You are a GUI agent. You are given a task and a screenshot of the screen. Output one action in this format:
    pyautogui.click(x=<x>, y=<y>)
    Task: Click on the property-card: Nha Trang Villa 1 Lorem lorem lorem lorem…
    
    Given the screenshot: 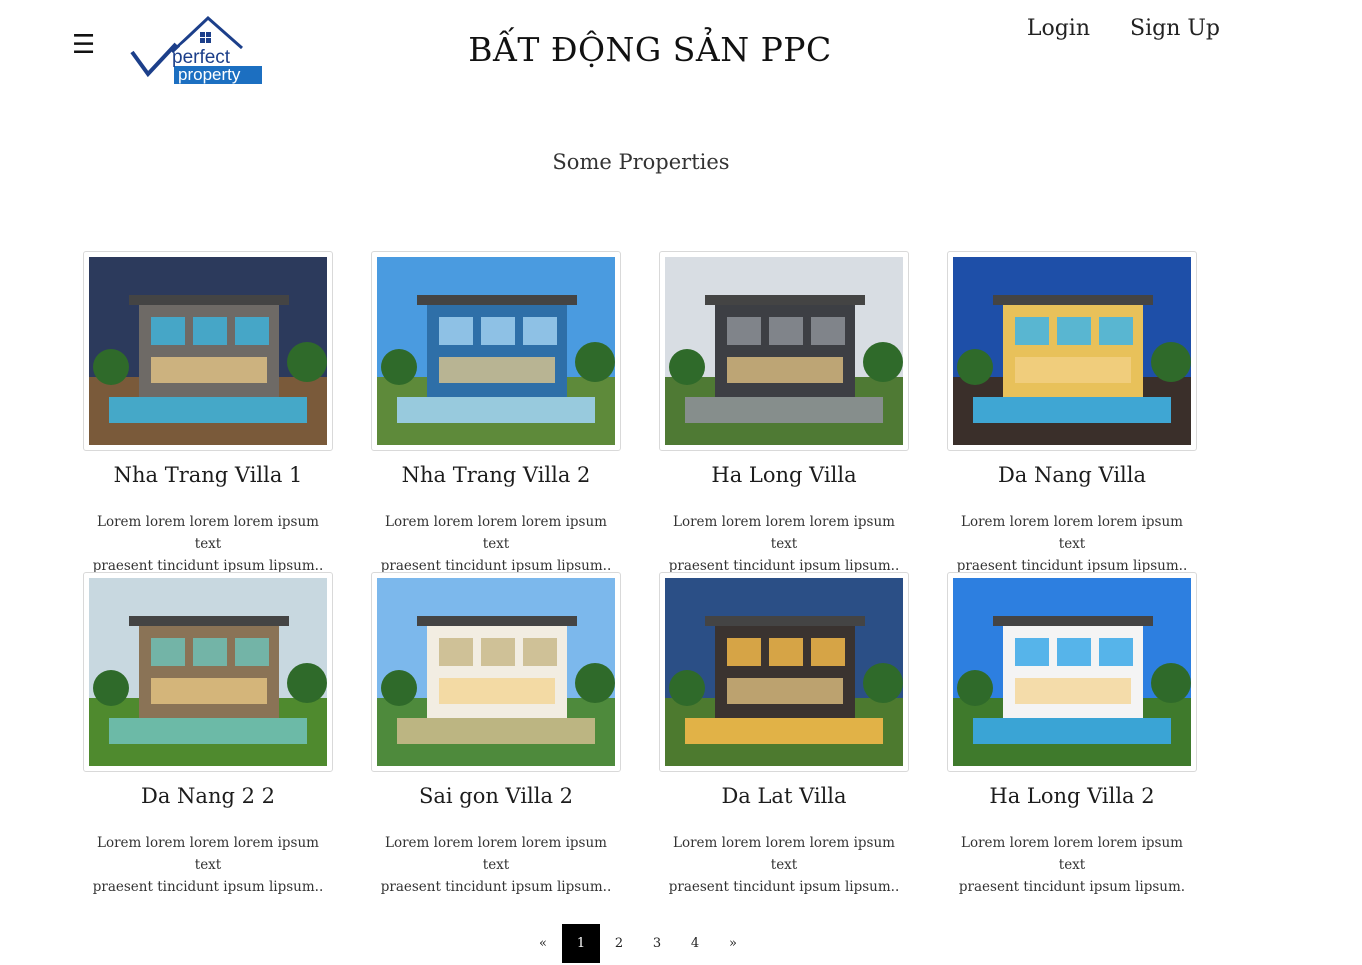 What is the action you would take?
    pyautogui.click(x=208, y=412)
    